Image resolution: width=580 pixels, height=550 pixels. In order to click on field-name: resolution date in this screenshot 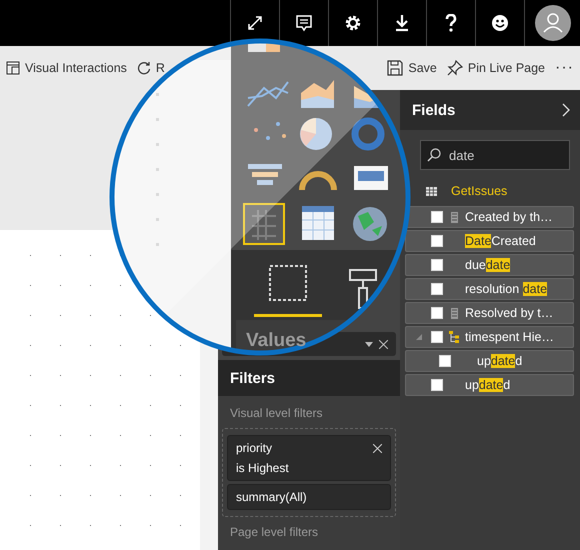, I will do `click(506, 289)`.